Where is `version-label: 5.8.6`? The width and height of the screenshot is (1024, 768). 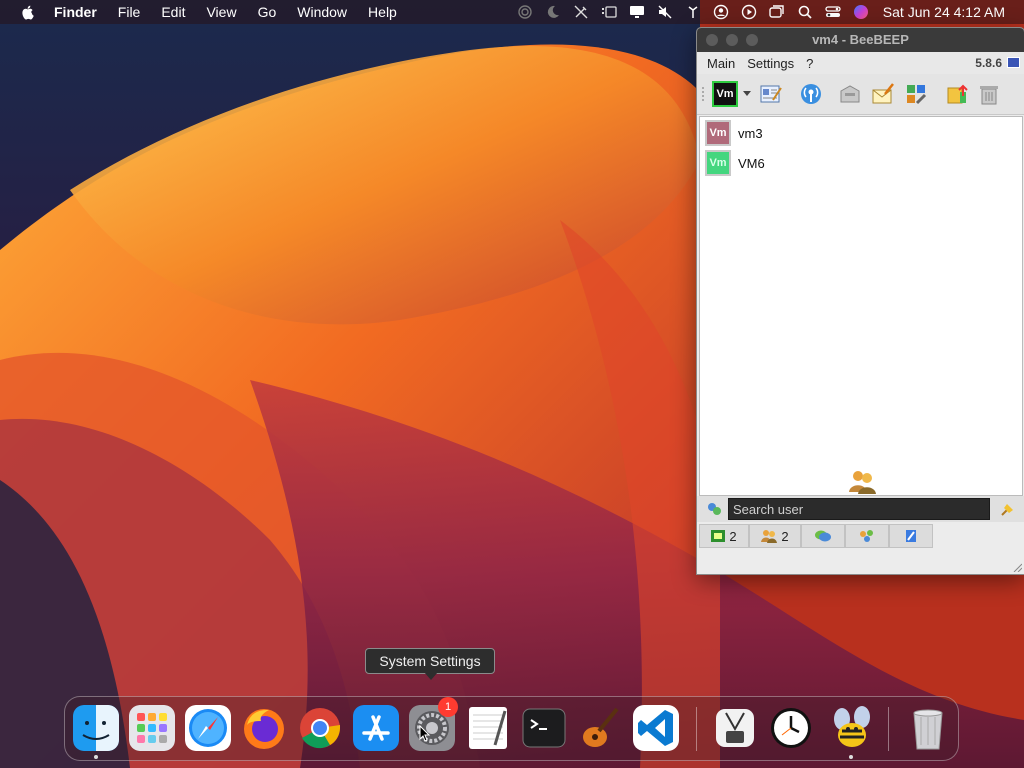
version-label: 5.8.6 is located at coordinates (988, 63).